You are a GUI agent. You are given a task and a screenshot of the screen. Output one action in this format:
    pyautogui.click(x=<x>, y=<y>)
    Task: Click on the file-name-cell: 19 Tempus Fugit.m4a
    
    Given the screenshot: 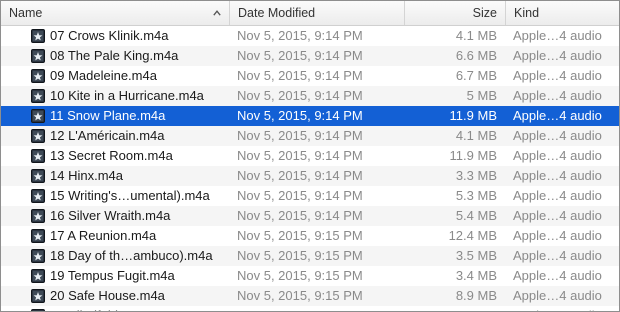 What is the action you would take?
    pyautogui.click(x=115, y=276)
    